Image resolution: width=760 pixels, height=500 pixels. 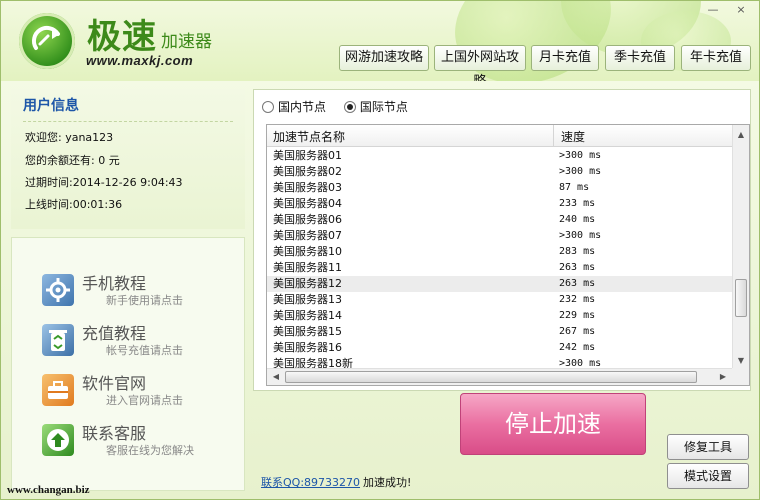 I want to click on node-row: 美国服务器14 229 ms, so click(x=500, y=316).